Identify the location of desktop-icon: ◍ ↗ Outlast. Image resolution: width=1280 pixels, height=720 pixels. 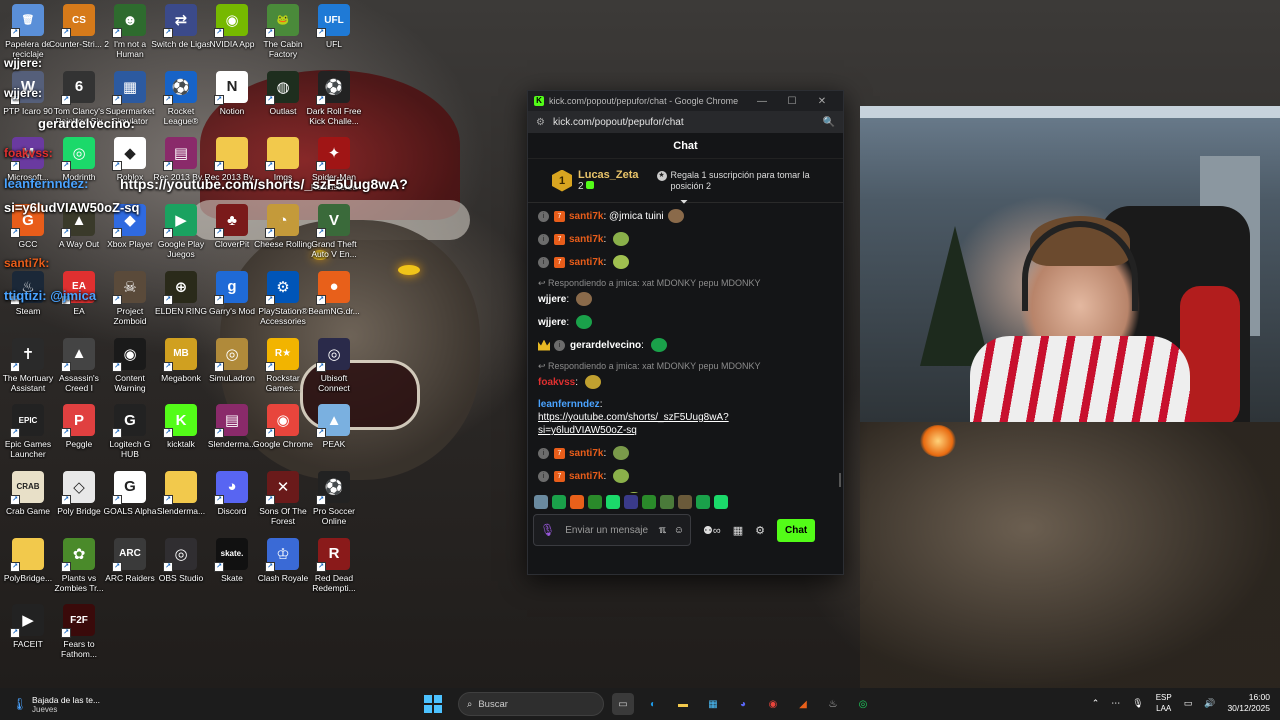
(283, 102).